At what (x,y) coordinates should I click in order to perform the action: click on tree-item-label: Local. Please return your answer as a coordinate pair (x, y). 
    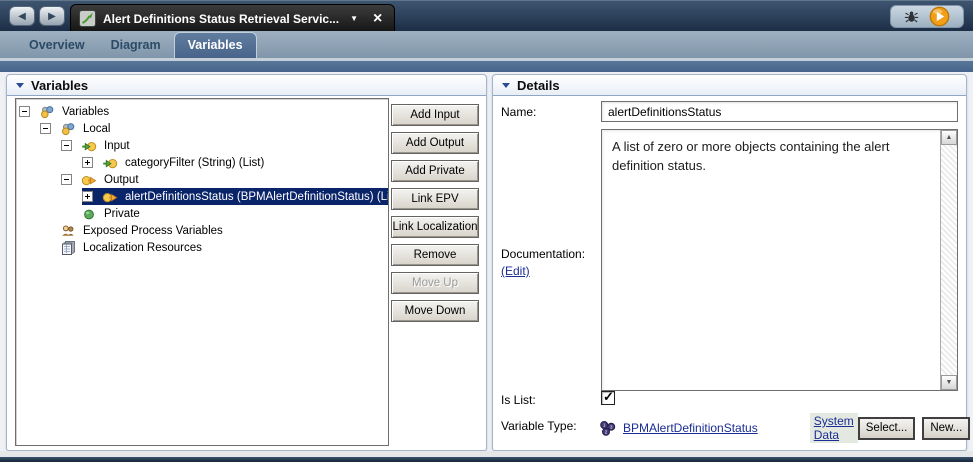
    Looking at the image, I should click on (97, 128).